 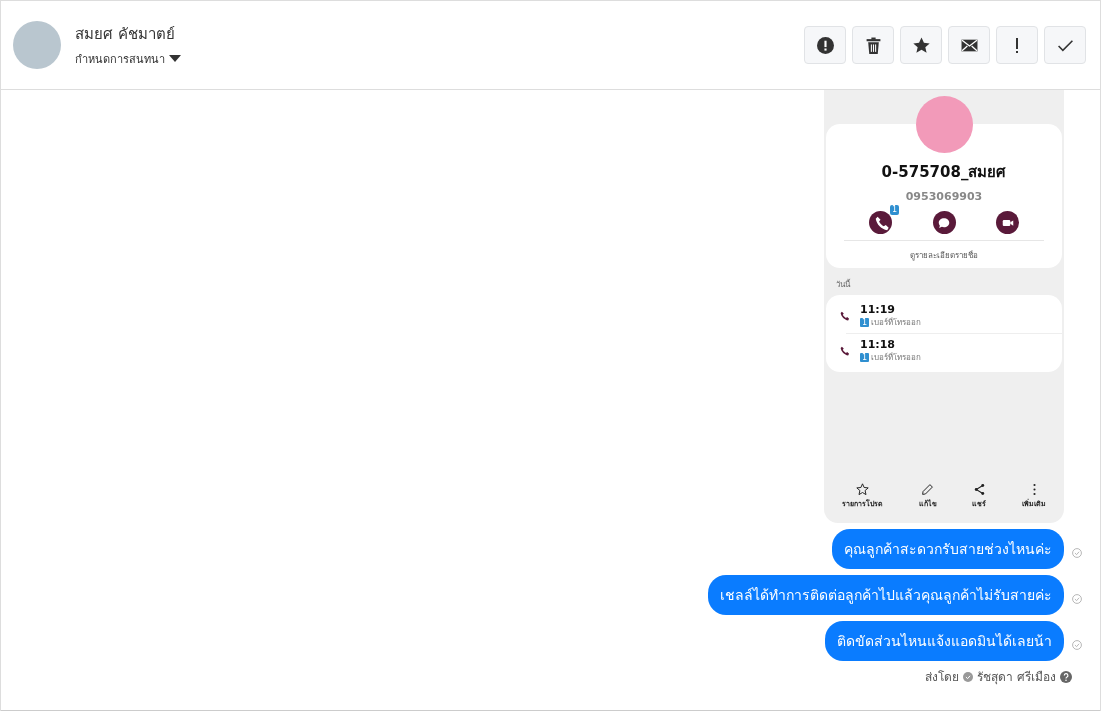 I want to click on contact-name: สมยศ คัชมาตย์, so click(x=125, y=34).